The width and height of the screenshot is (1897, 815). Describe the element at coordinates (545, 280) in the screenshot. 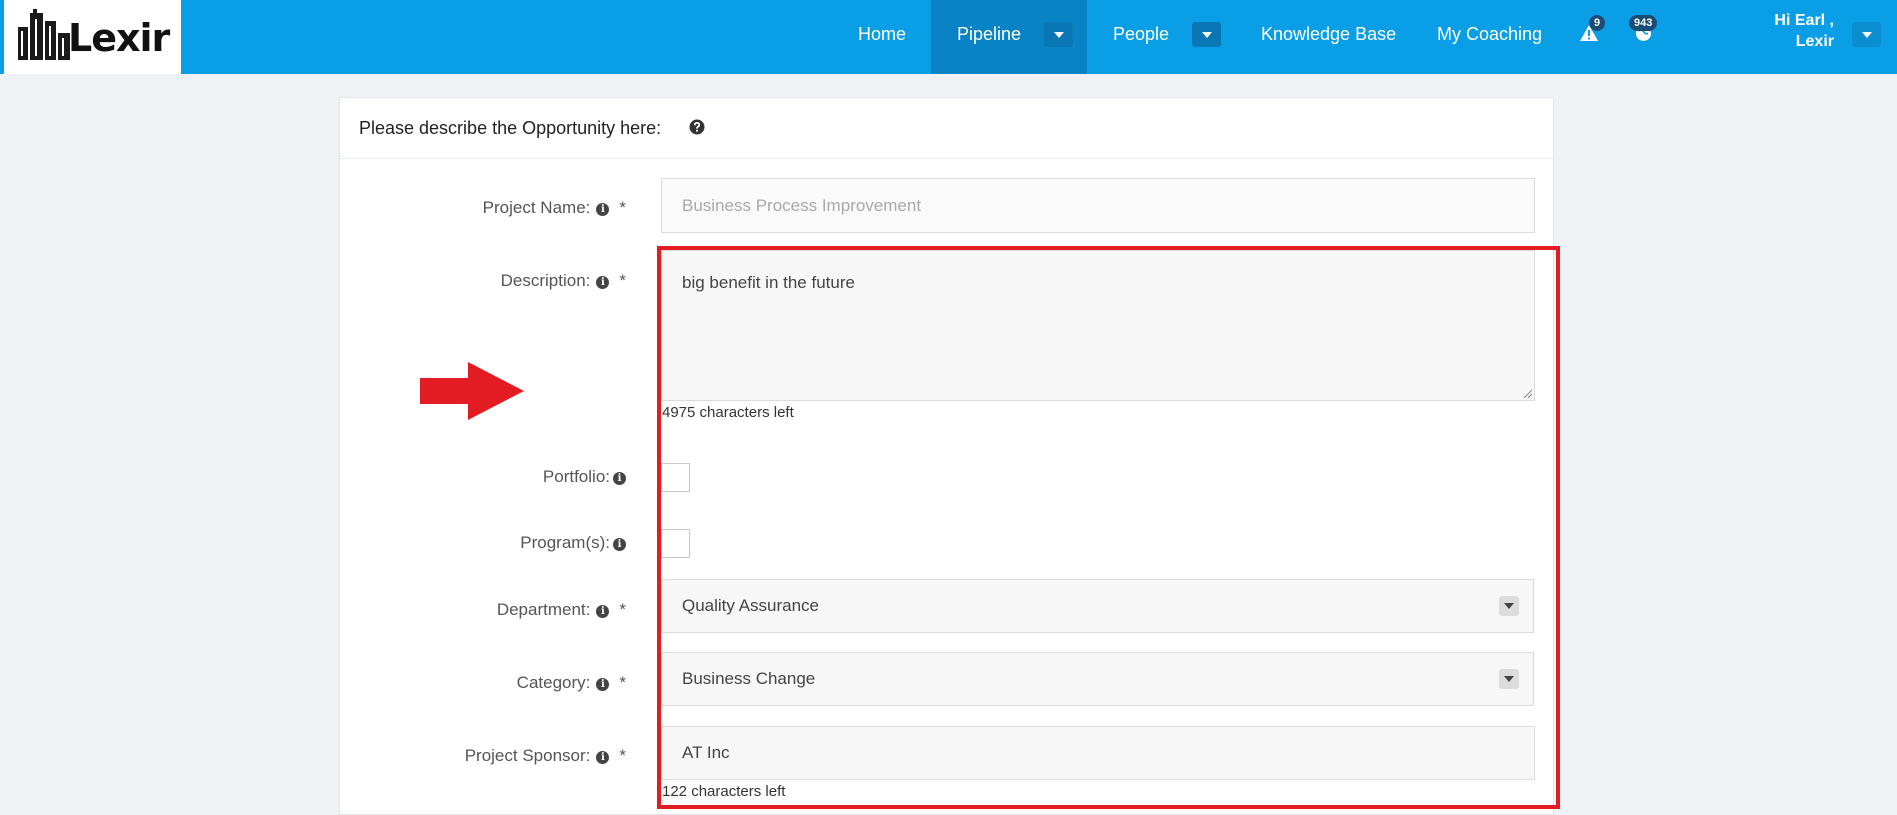

I see `description-label-text: Description:` at that location.